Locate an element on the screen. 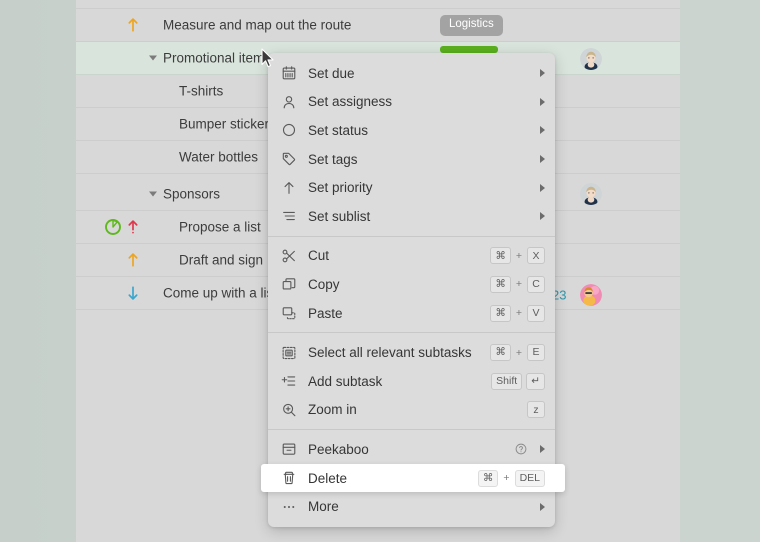 This screenshot has height=542, width=760. menu-item-accessory: z is located at coordinates (536, 410).